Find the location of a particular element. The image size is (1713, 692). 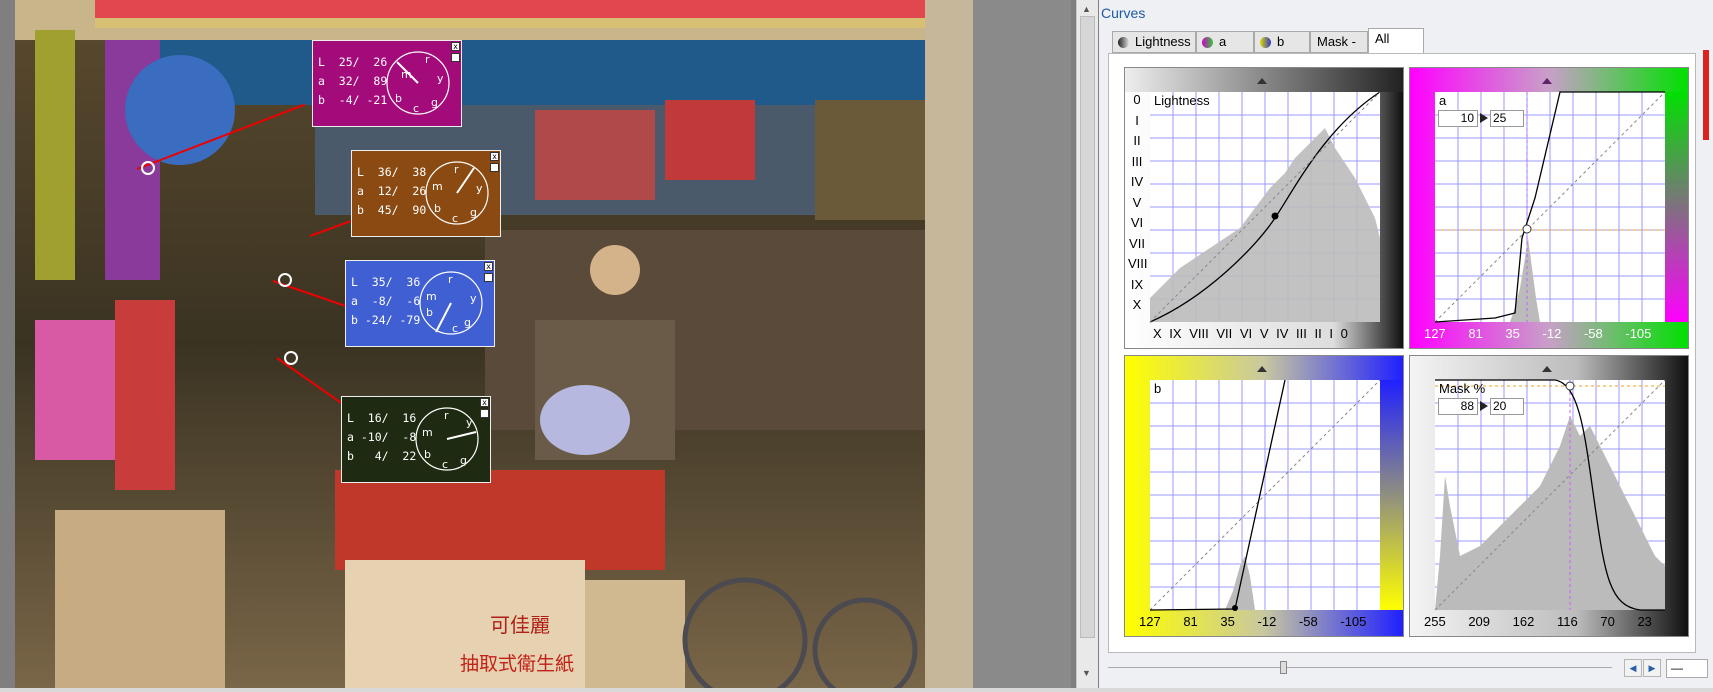

tab-a: a is located at coordinates (1225, 42).